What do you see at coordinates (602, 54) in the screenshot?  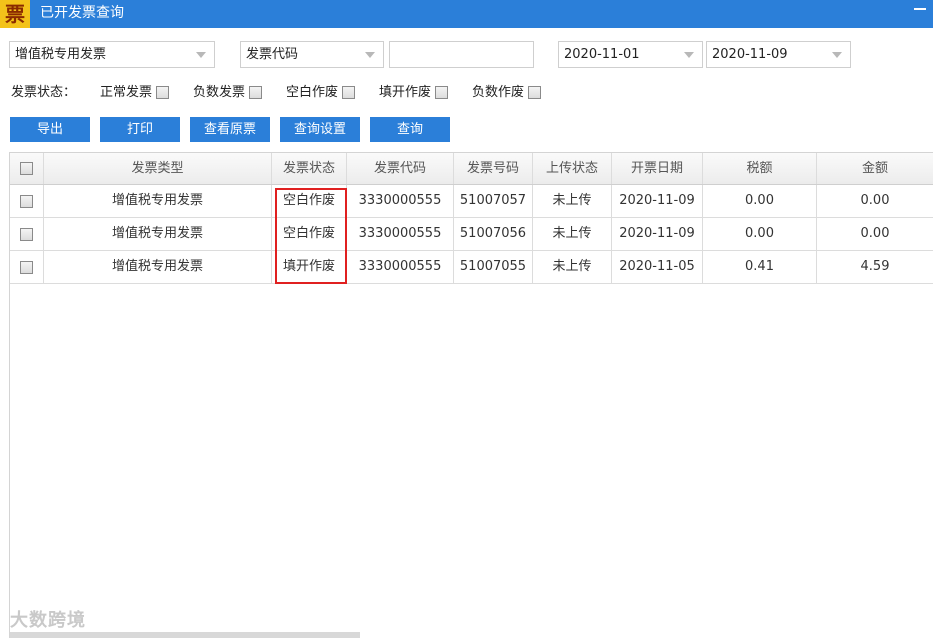 I see `start-date-value: 2020-11-01` at bounding box center [602, 54].